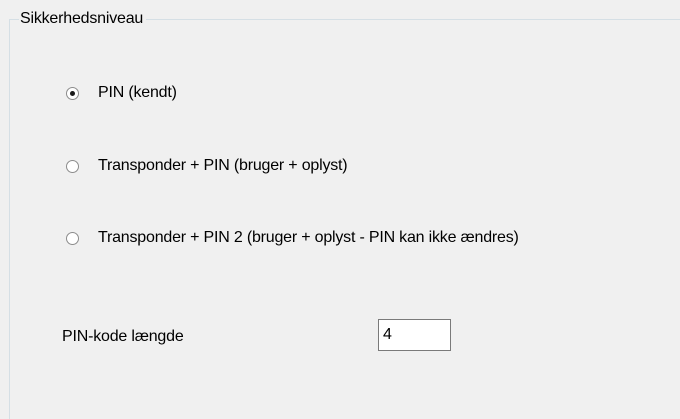  Describe the element at coordinates (72, 93) in the screenshot. I see `radio-button-selected` at that location.